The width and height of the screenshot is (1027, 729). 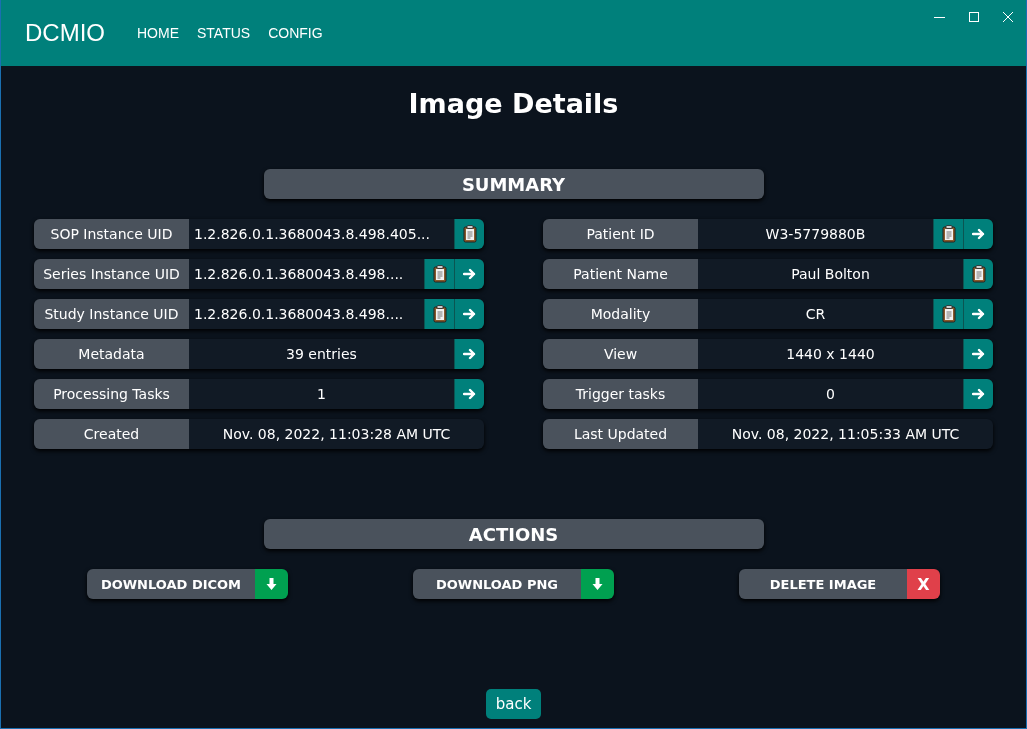 I want to click on field-label: Metadata, so click(x=111, y=354).